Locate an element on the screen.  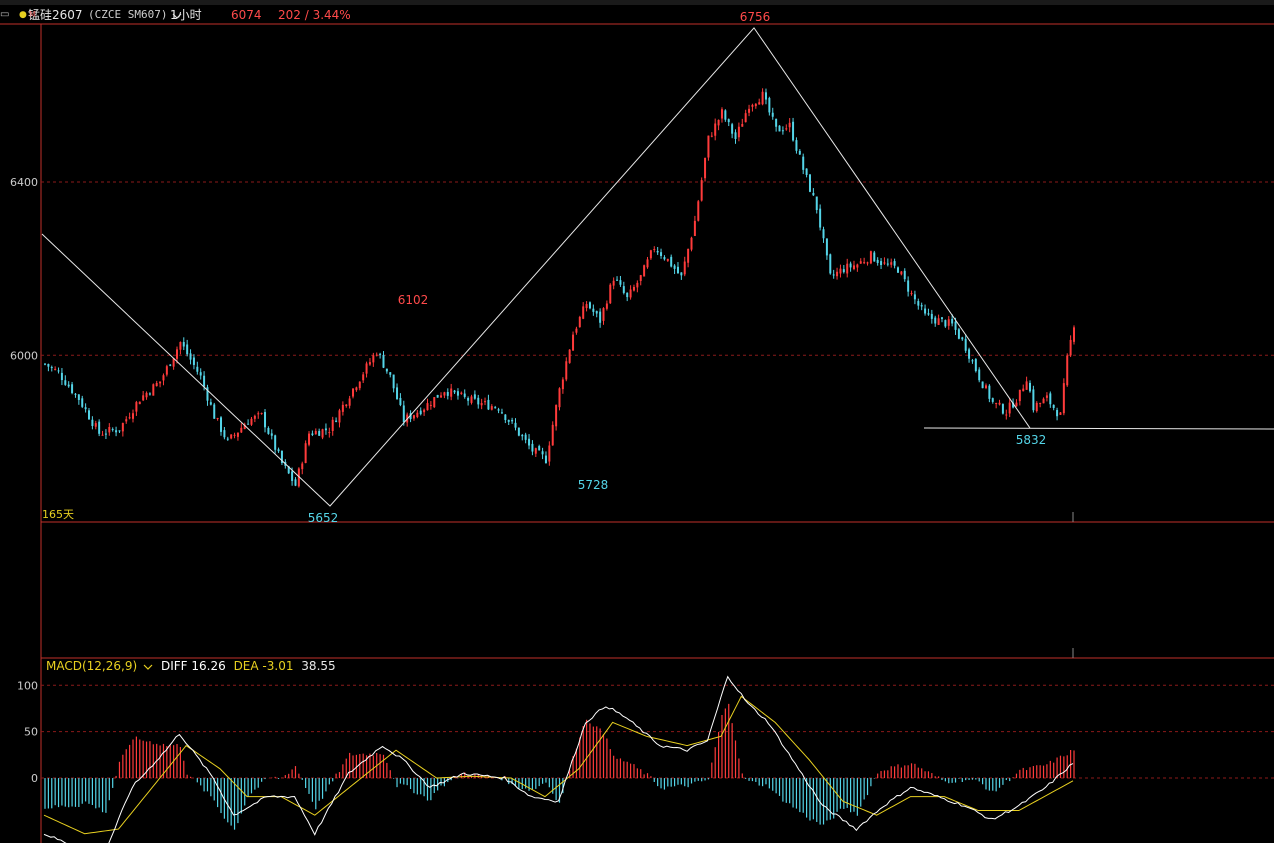
support-line is located at coordinates (1098, 428).